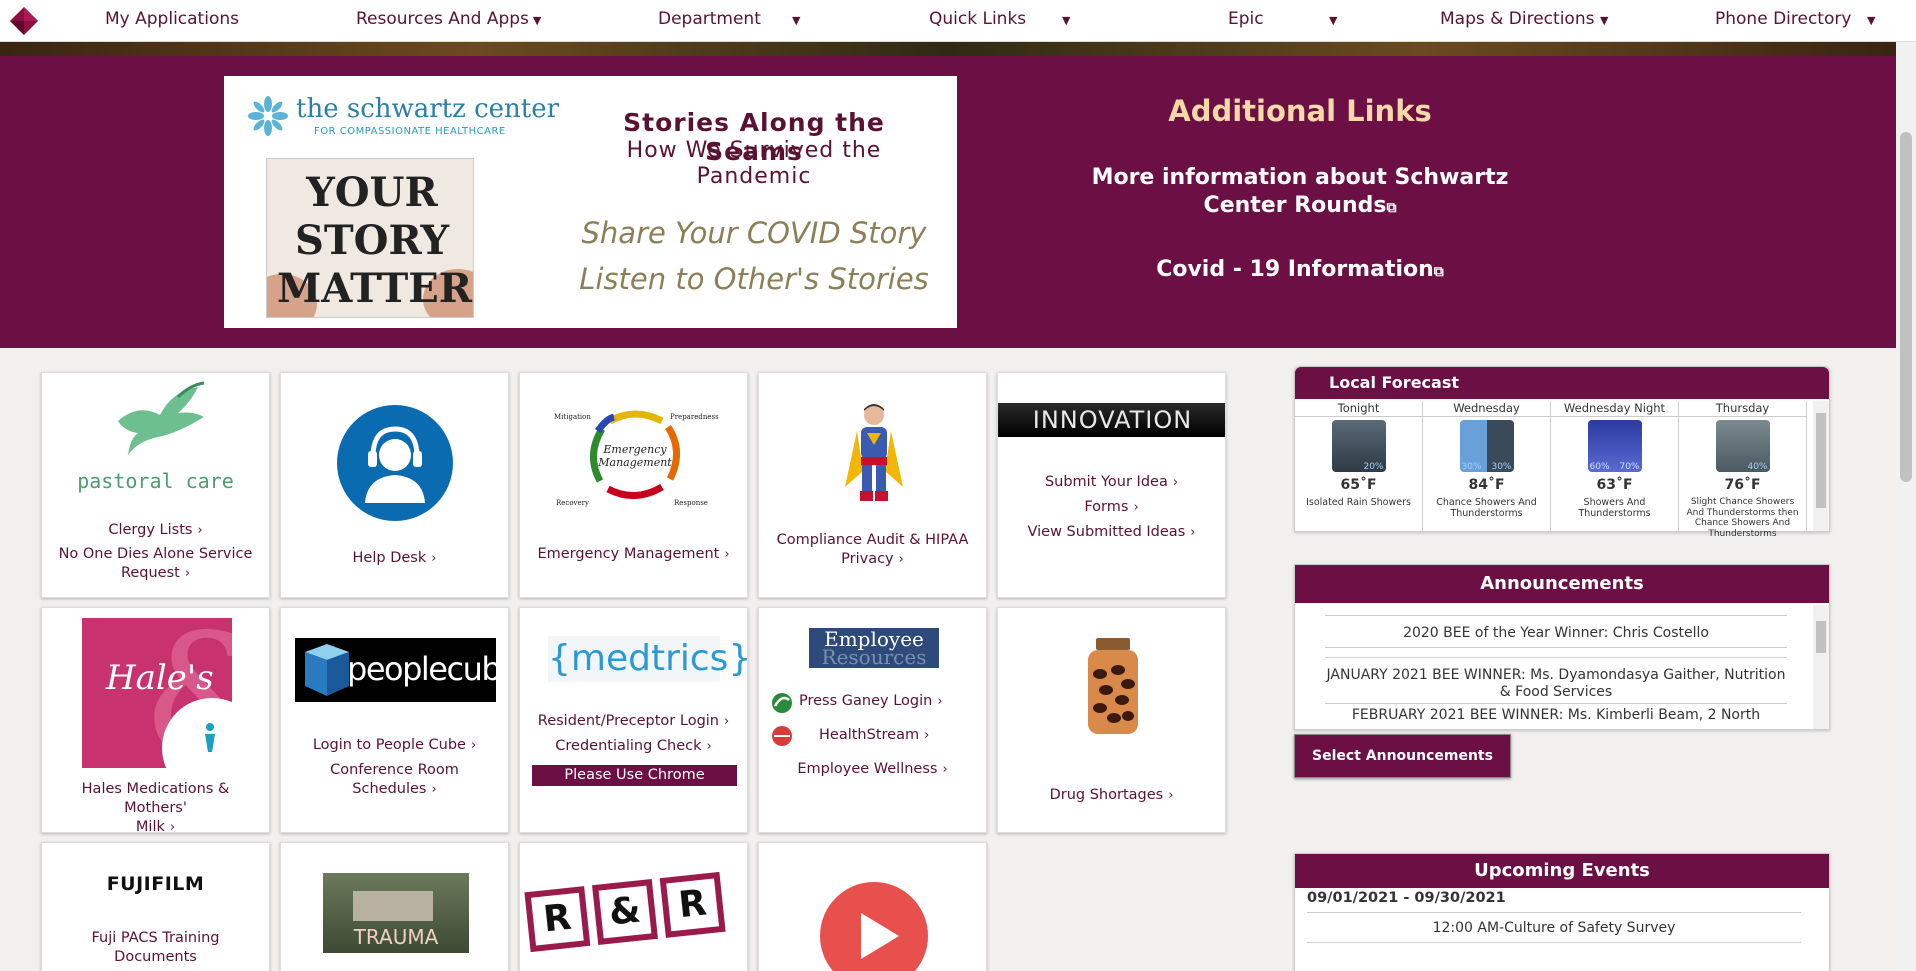  Describe the element at coordinates (633, 554) in the screenshot. I see `emergency-management-link: Emergency Management ›` at that location.